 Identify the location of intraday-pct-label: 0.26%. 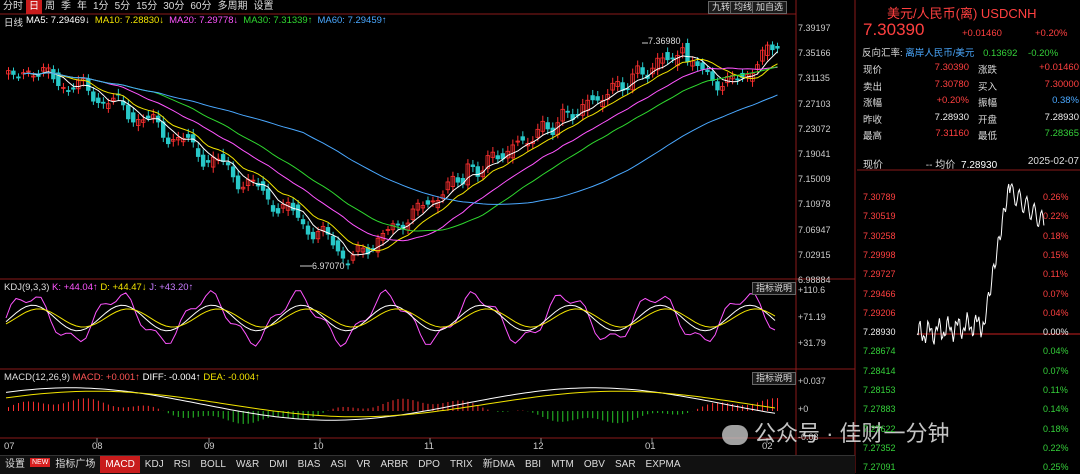
(1056, 197).